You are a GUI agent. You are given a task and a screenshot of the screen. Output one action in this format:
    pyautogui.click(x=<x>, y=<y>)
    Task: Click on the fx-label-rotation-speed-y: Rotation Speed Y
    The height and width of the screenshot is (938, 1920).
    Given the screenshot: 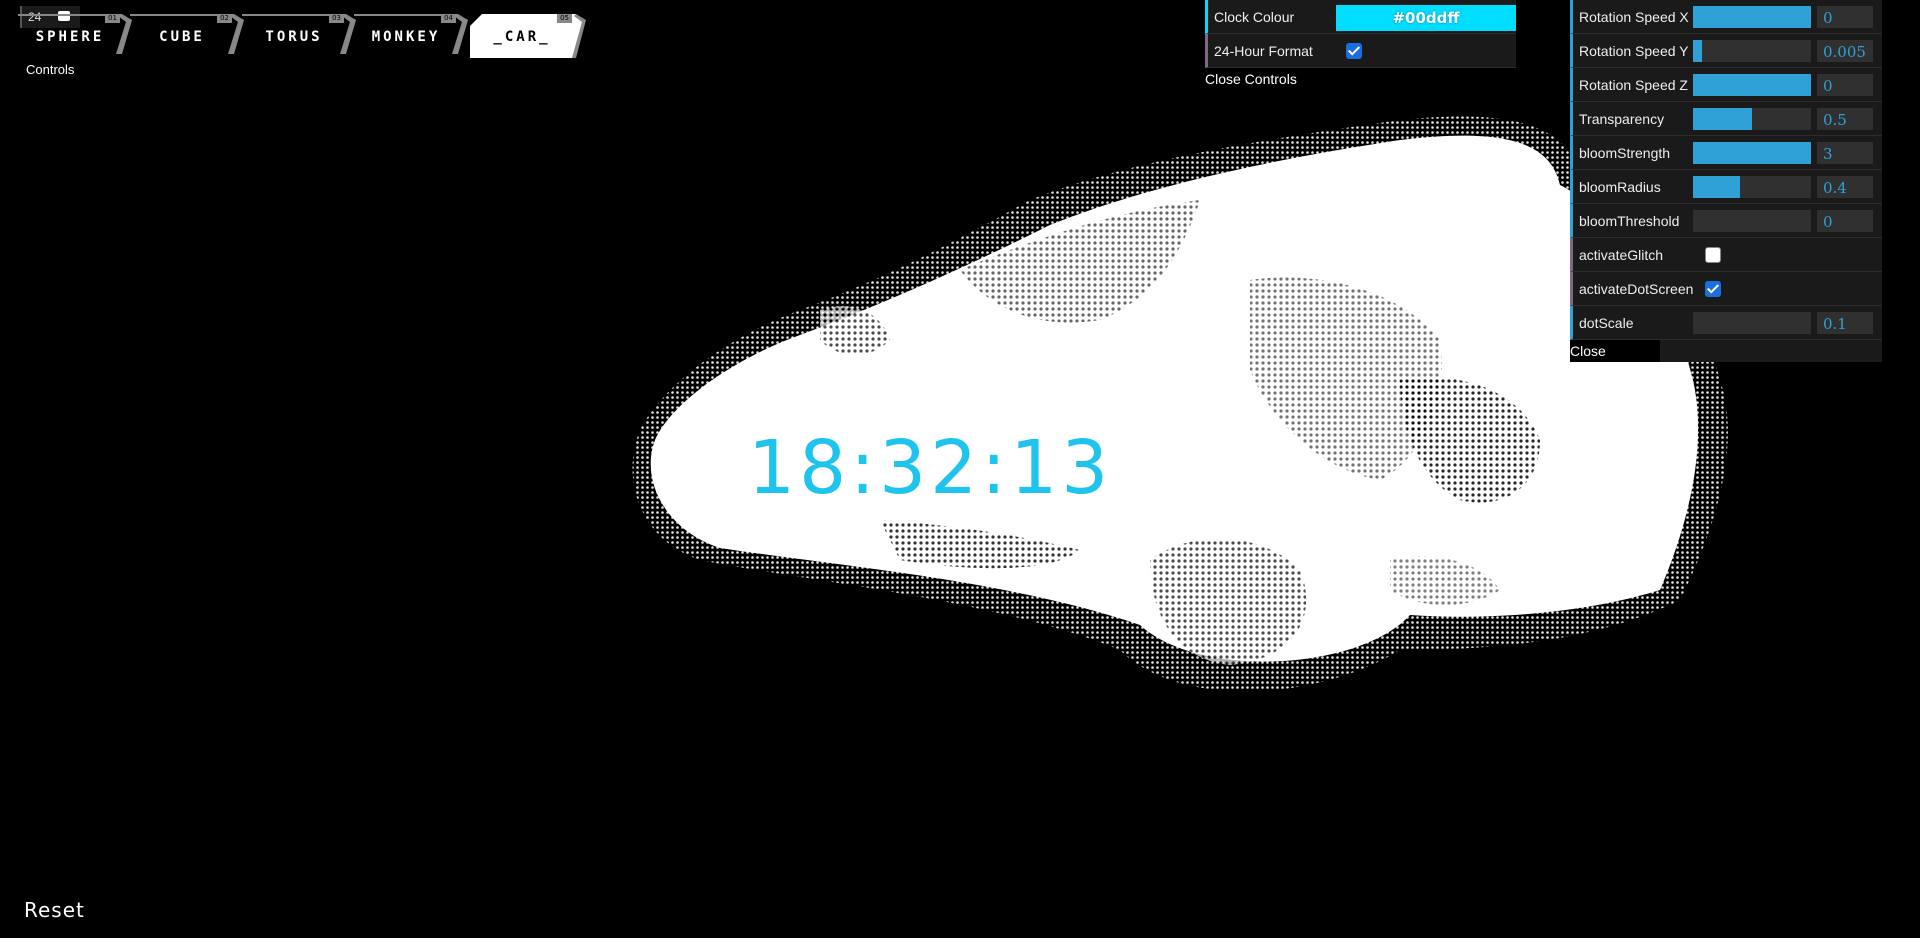 What is the action you would take?
    pyautogui.click(x=1634, y=51)
    